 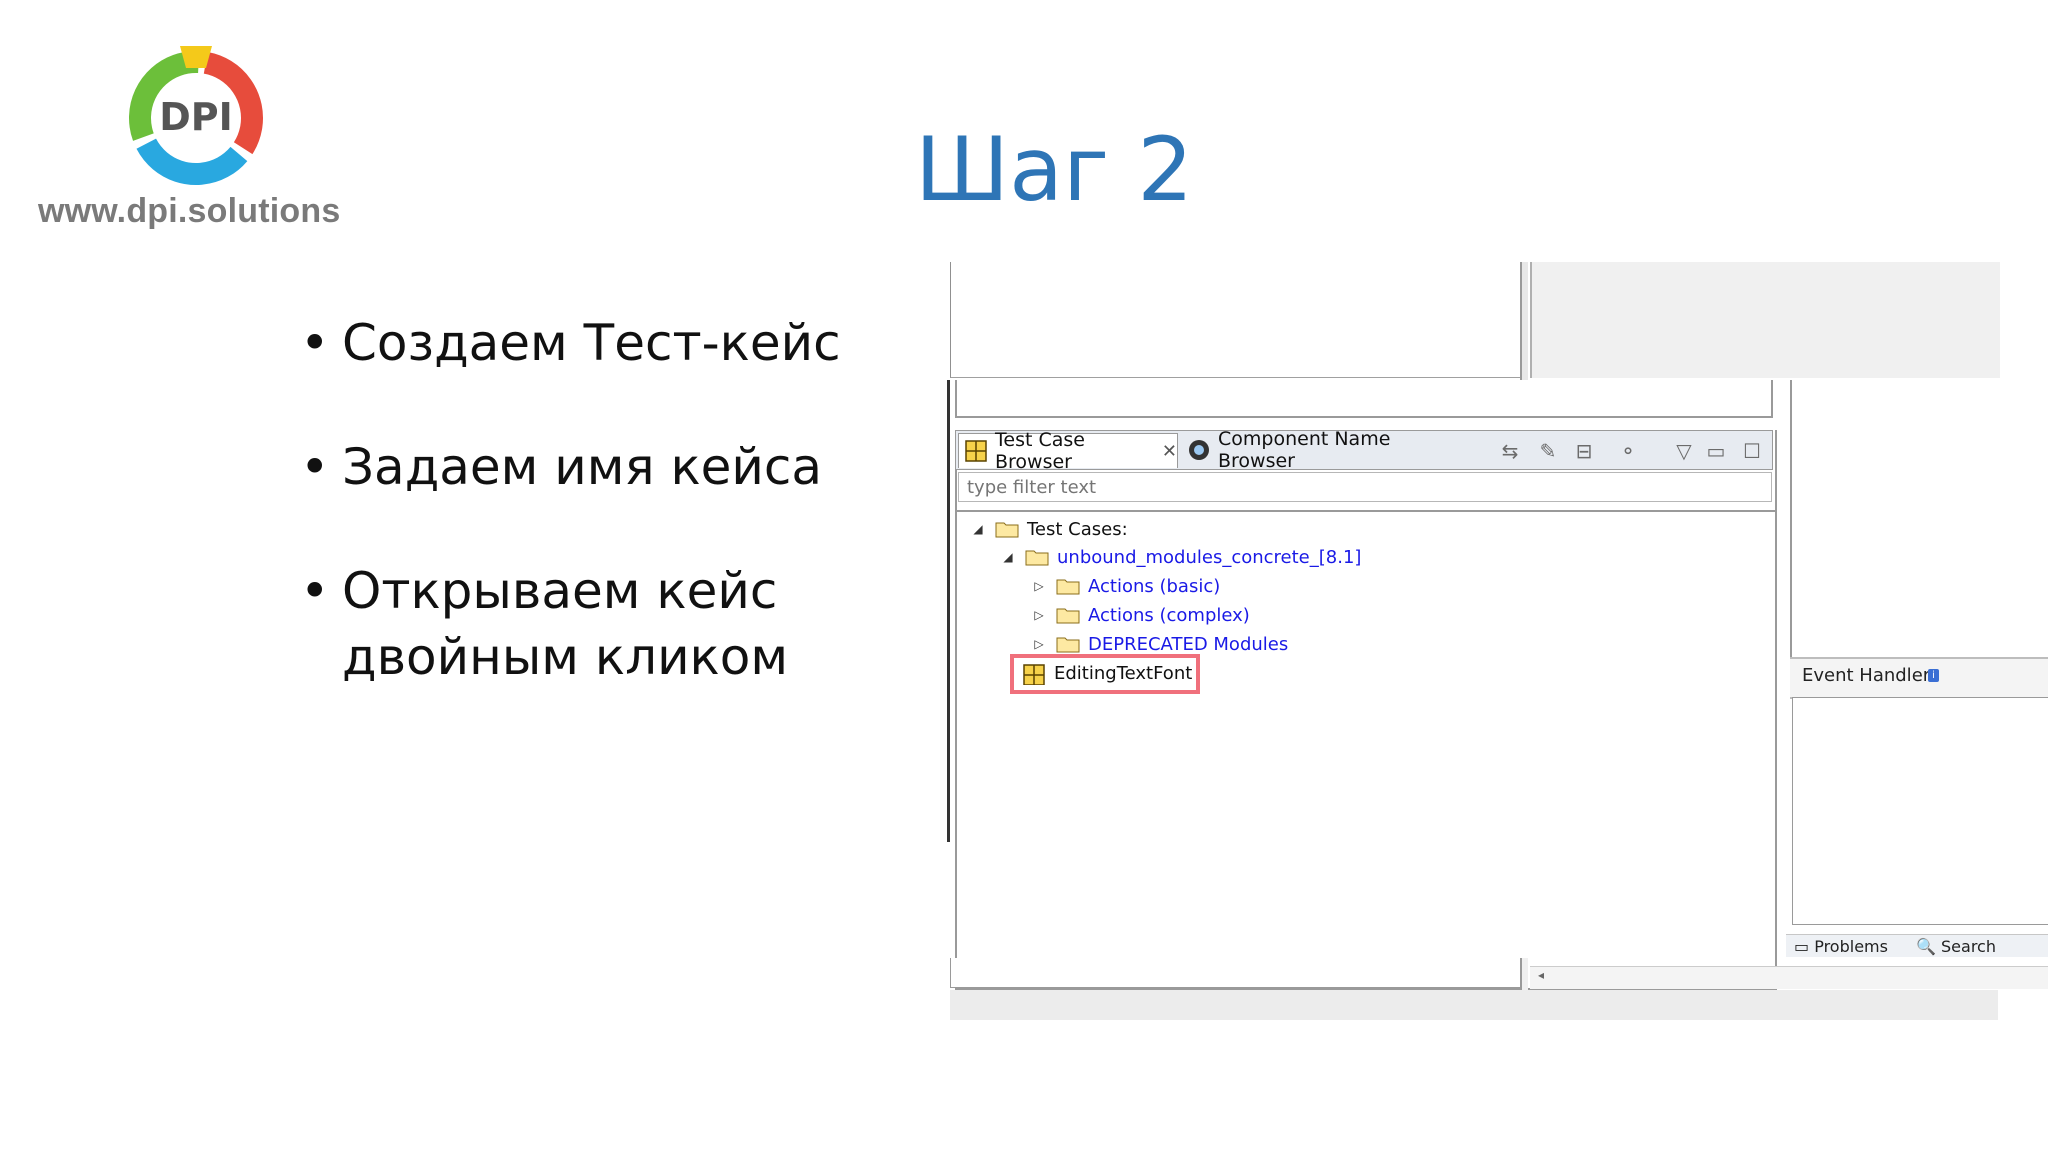 What do you see at coordinates (1789, 977) in the screenshot?
I see `horizontal-scrollbar` at bounding box center [1789, 977].